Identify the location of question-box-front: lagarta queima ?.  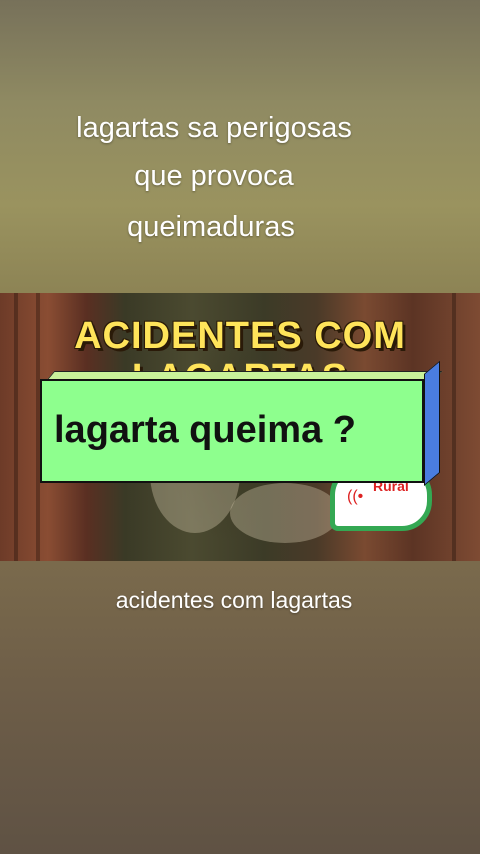
(232, 431).